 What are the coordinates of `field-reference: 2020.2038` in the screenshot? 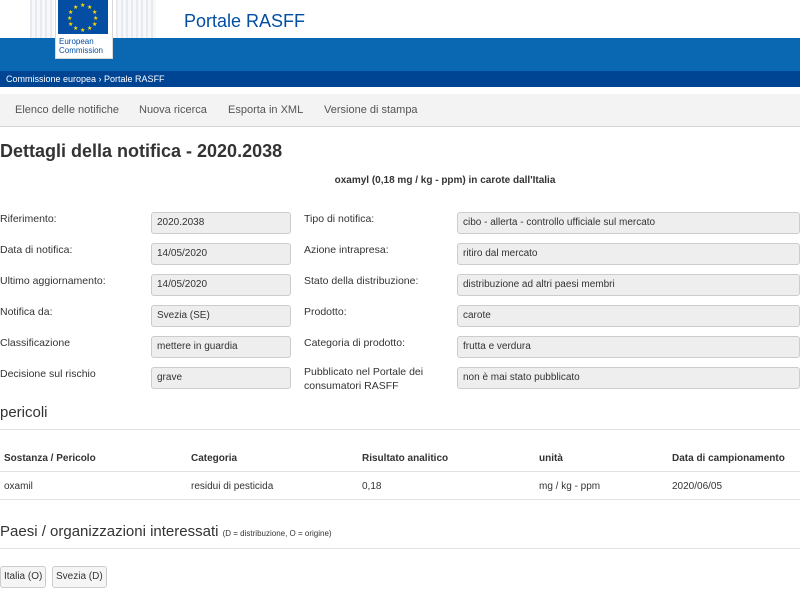 It's located at (221, 223).